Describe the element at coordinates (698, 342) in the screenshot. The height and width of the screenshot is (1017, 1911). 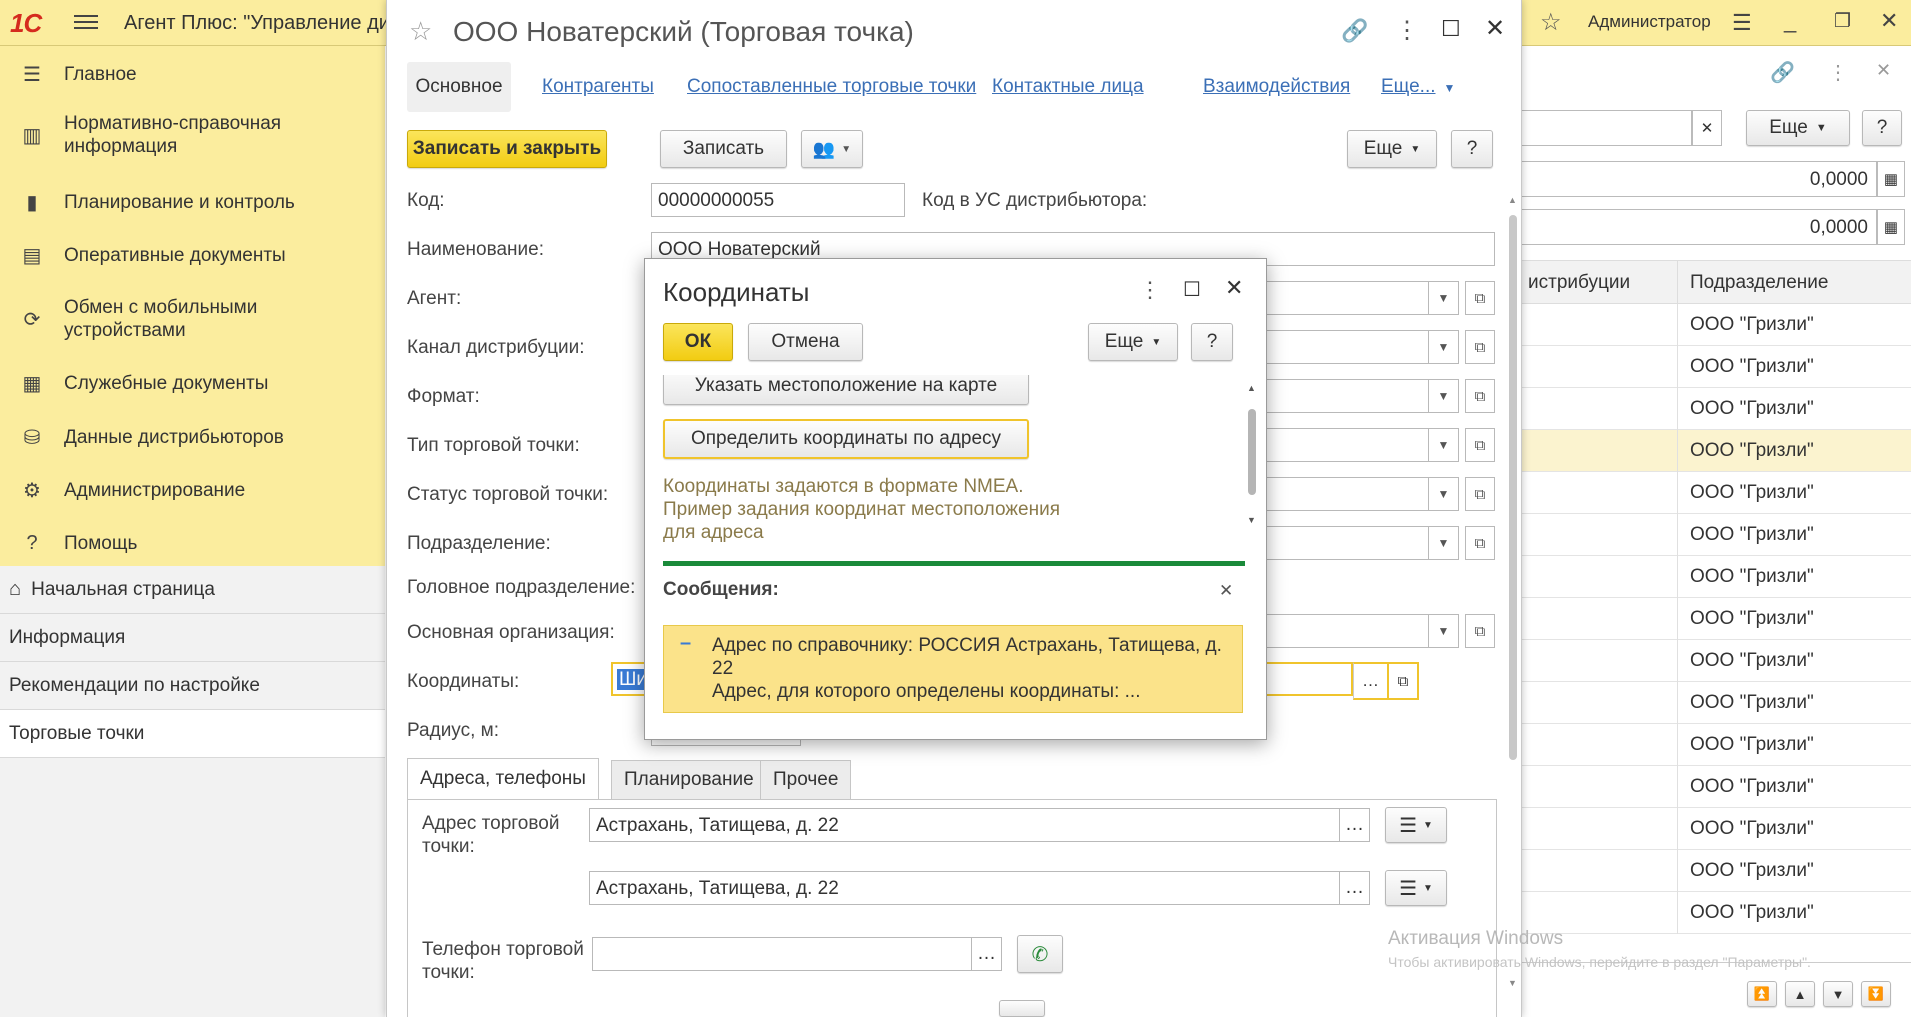
I see `ok-button: ОК` at that location.